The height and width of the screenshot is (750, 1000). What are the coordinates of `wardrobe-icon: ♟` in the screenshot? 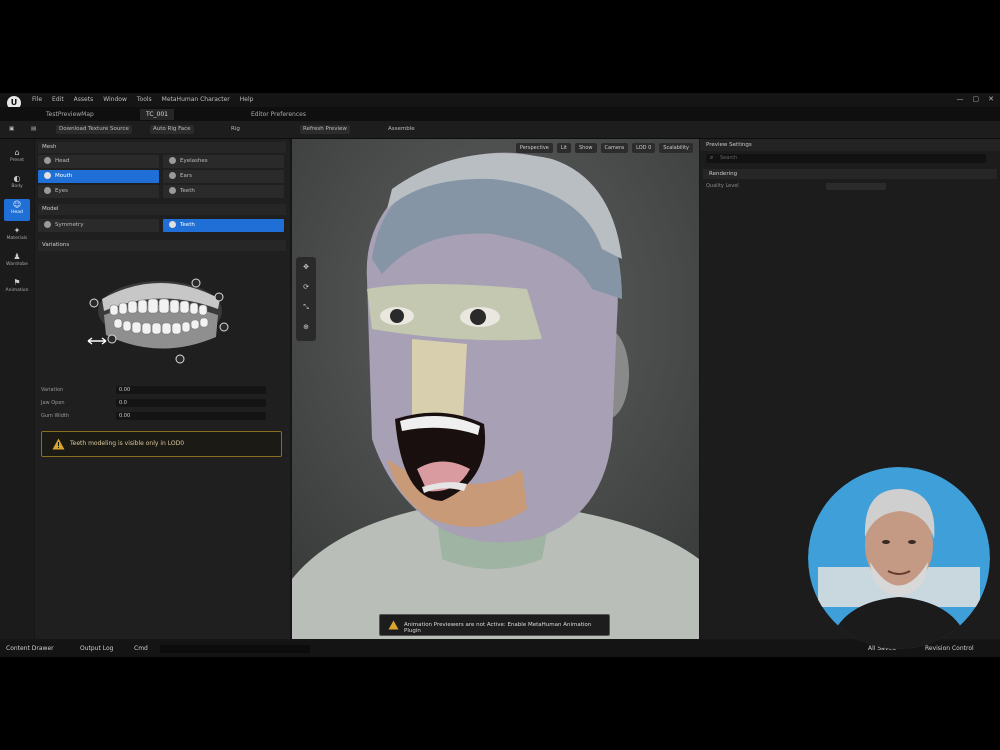 It's located at (17, 256).